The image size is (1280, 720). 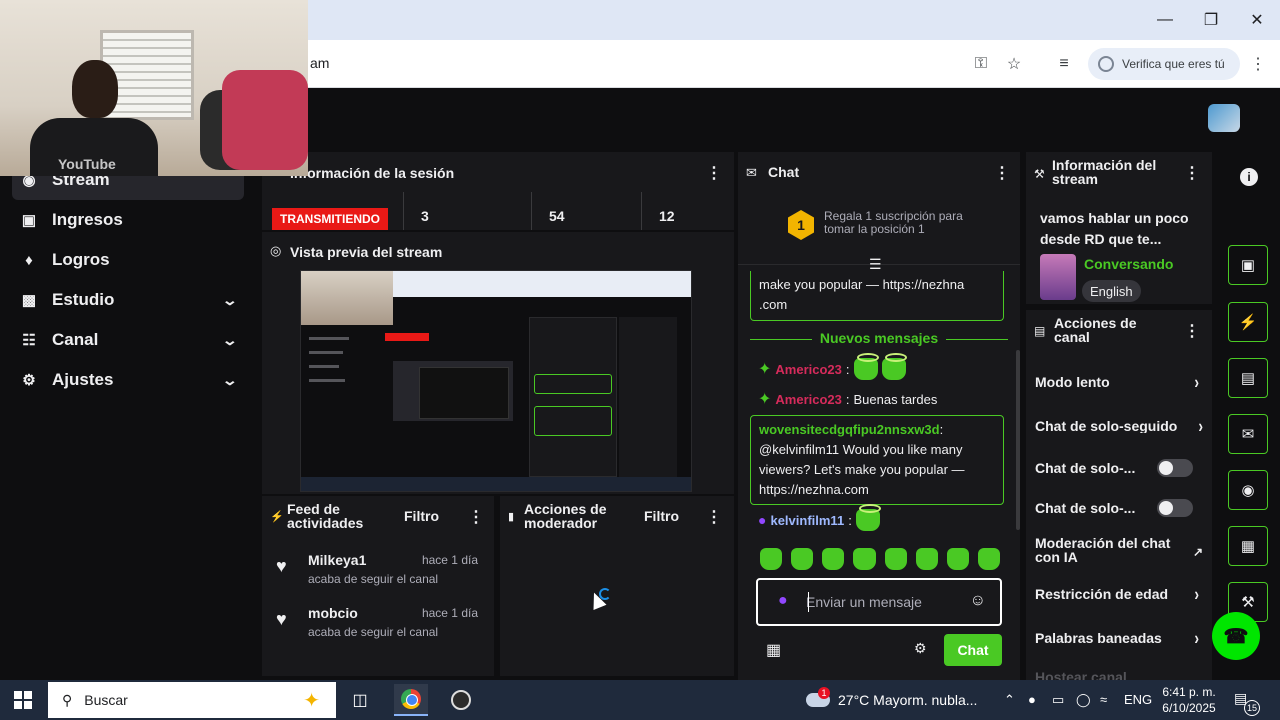 I want to click on tag-badge: English, so click(x=1111, y=291).